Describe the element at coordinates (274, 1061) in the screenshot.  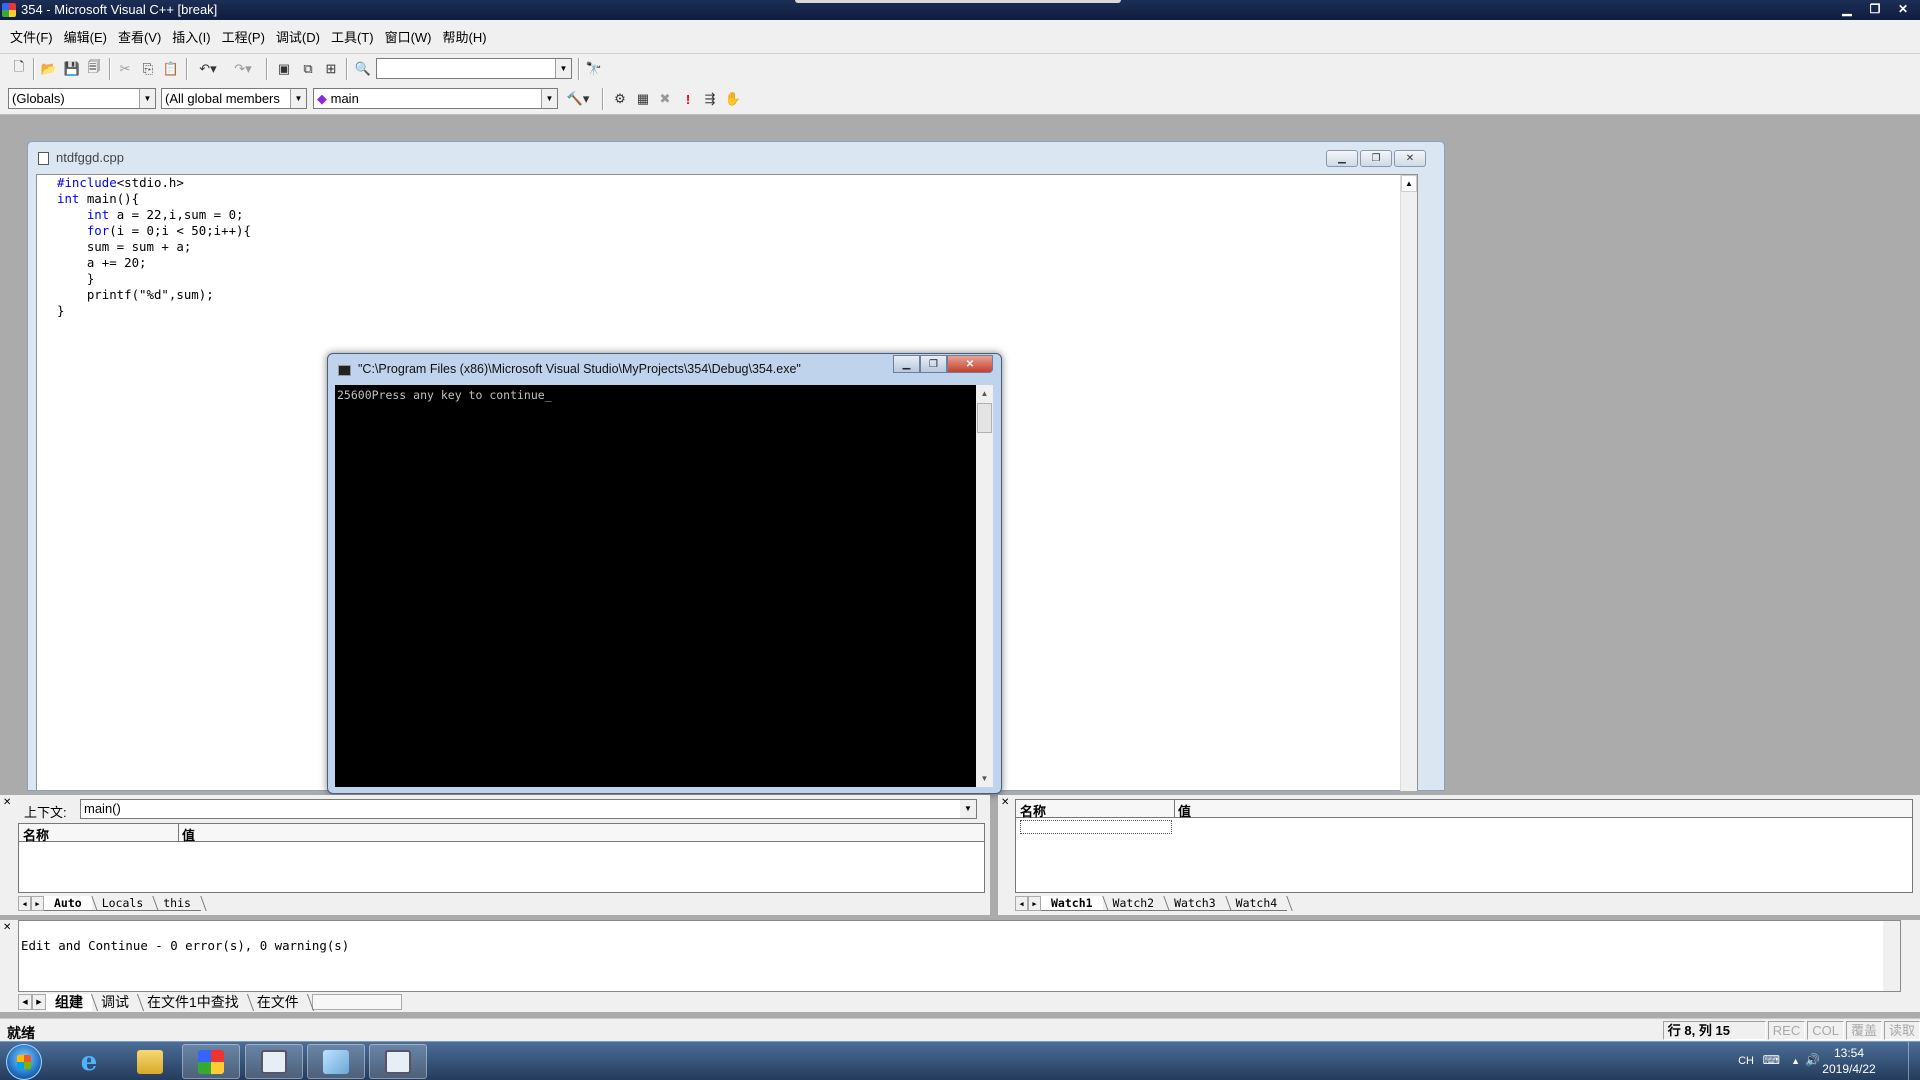
I see `taskbar-window-button` at that location.